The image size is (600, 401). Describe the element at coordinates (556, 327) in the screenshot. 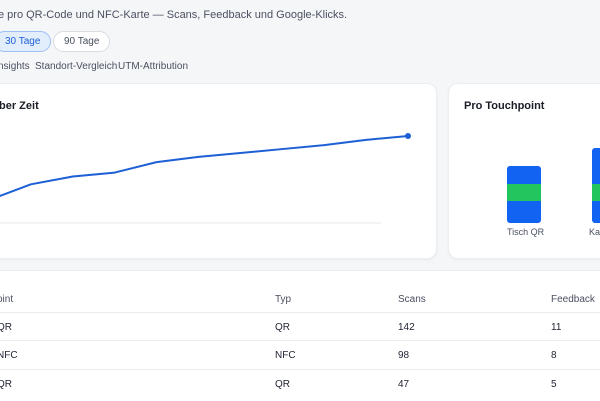

I see `cell-feedback: 11` at that location.